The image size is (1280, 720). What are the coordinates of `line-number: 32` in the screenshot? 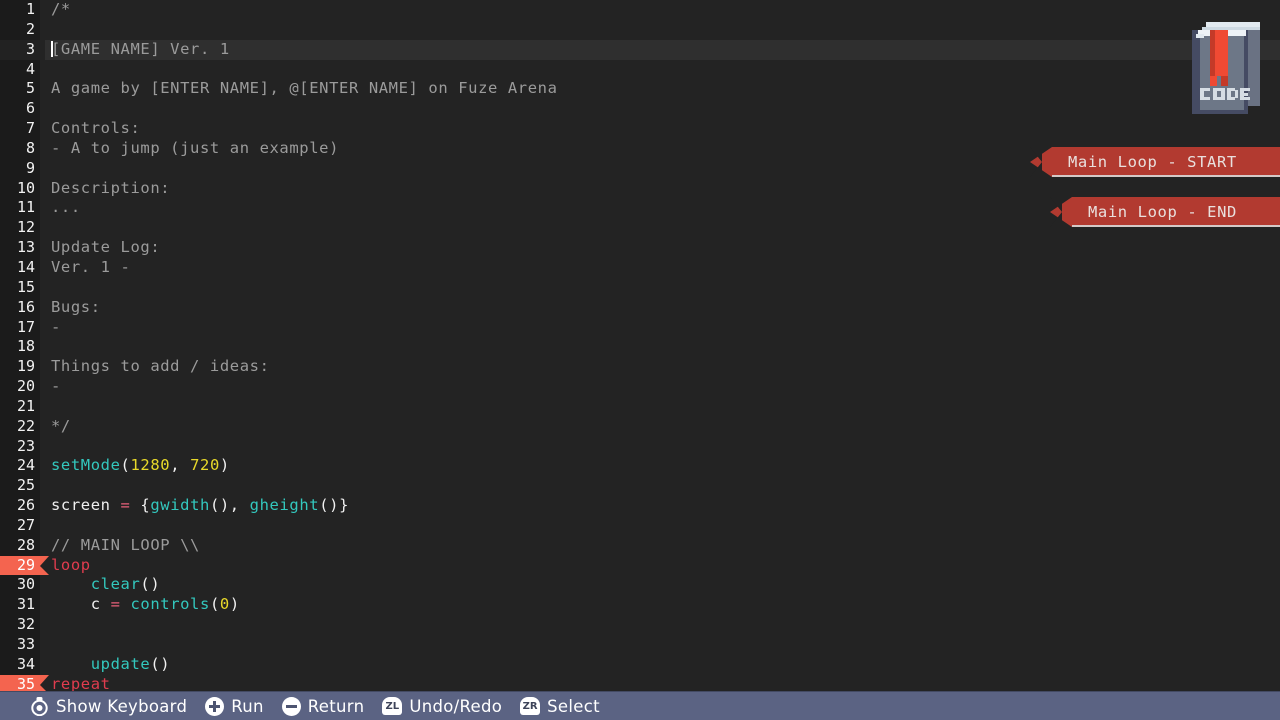 It's located at (20, 625).